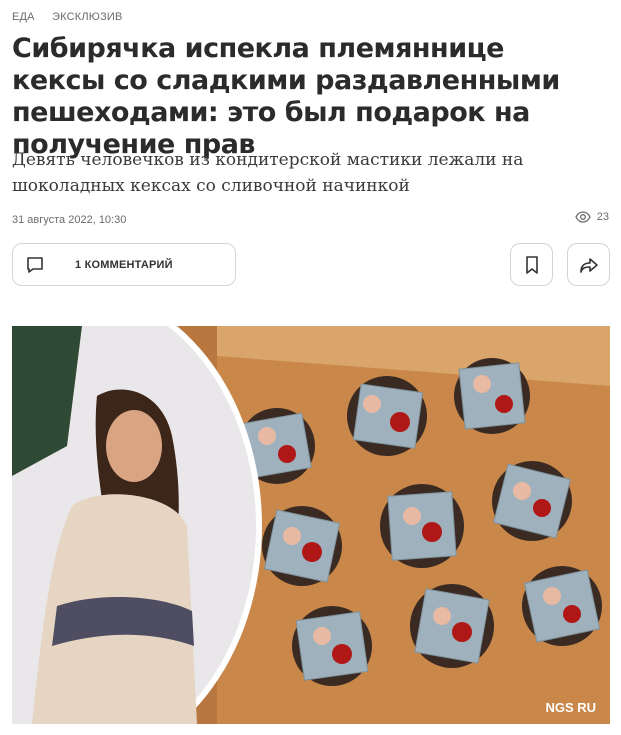  What do you see at coordinates (602, 217) in the screenshot?
I see `views-count: 23` at bounding box center [602, 217].